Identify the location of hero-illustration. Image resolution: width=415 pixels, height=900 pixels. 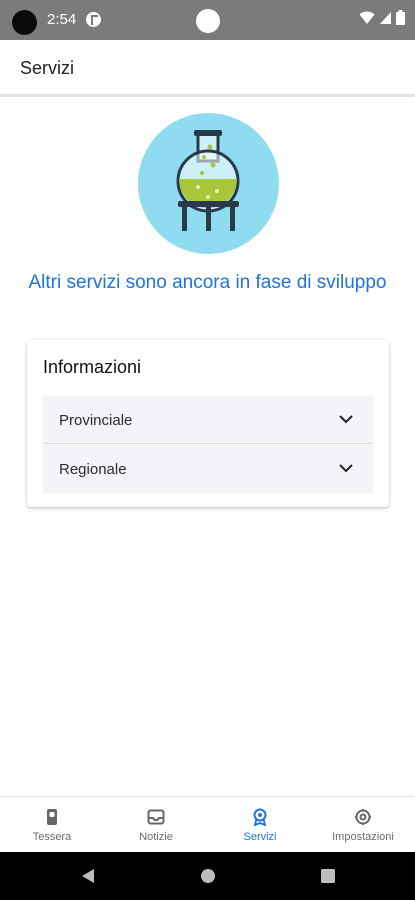
(208, 183).